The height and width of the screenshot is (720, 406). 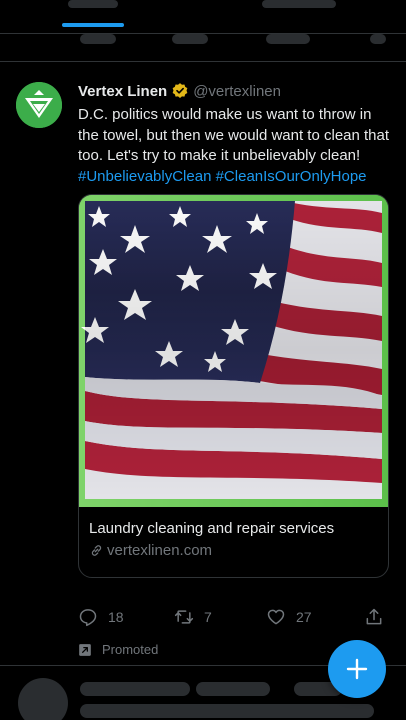 What do you see at coordinates (85, 649) in the screenshot?
I see `promoted-icon` at bounding box center [85, 649].